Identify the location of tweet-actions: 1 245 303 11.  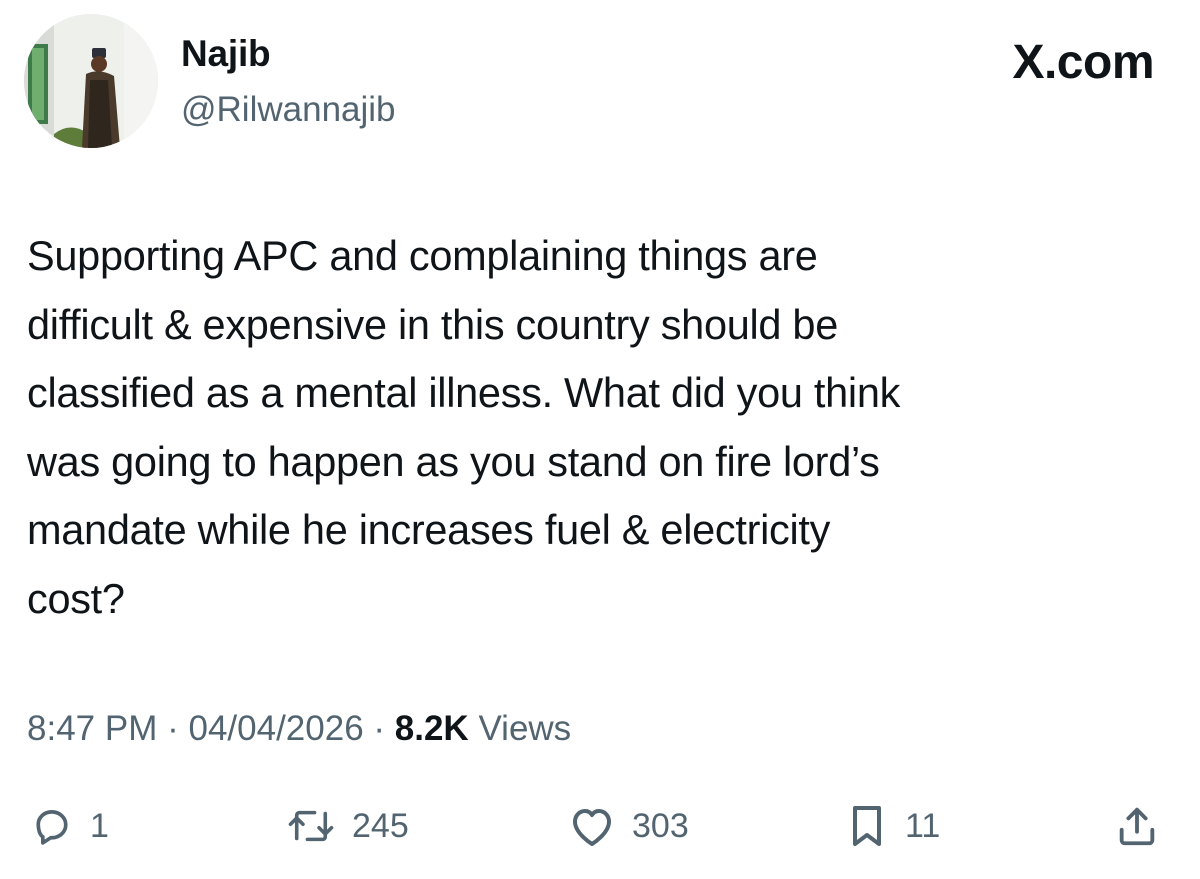
(600, 826).